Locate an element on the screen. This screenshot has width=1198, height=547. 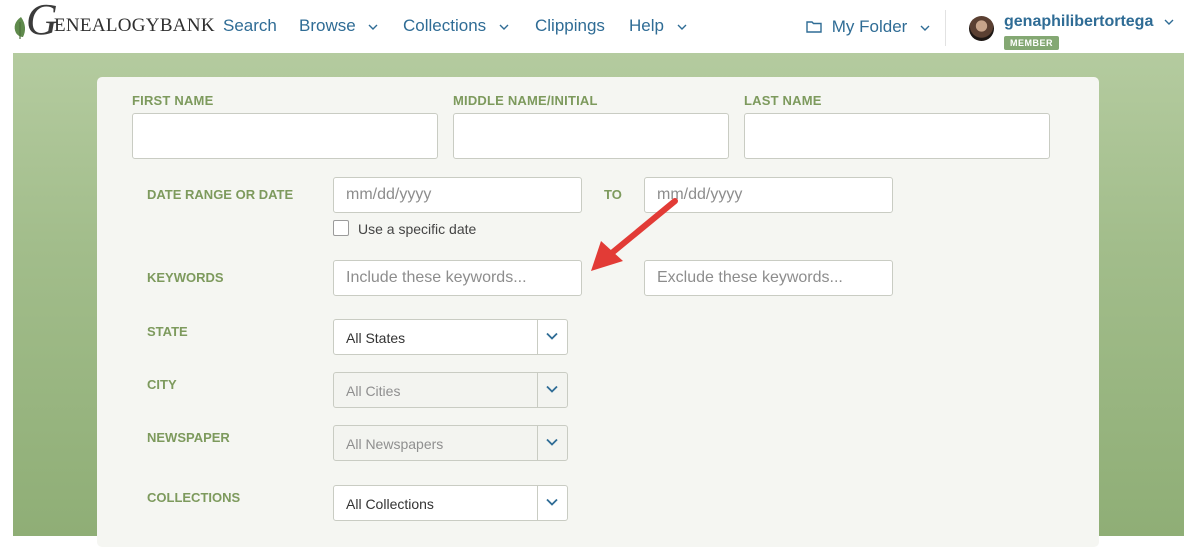
middle-name-label: MIDDLE NAME/INITIAL is located at coordinates (525, 100).